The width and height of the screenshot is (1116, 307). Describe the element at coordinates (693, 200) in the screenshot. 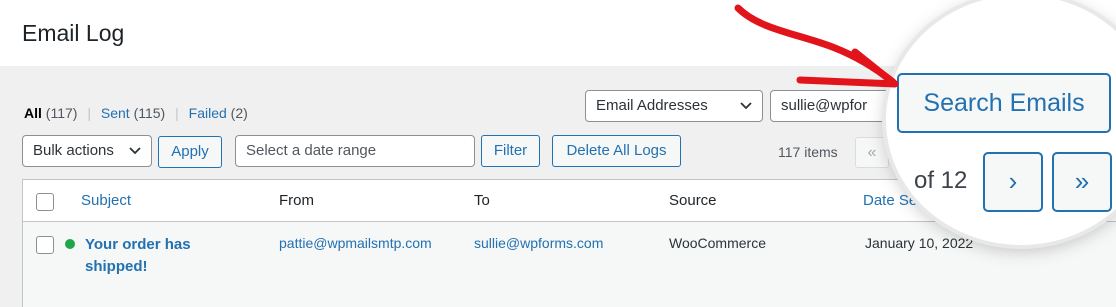

I see `column-source: Source` at that location.